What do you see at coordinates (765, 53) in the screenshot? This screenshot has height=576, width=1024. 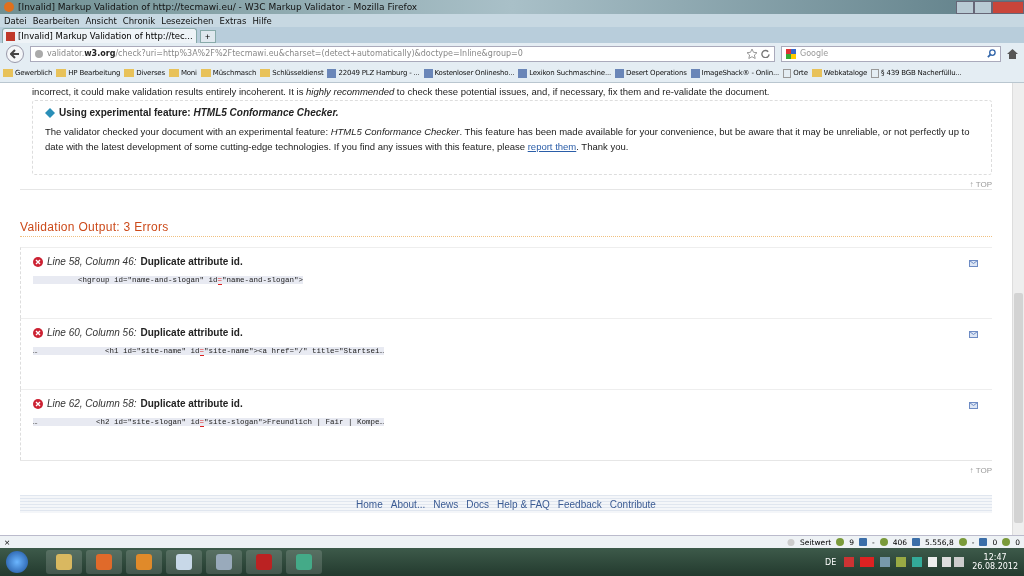 I see `reload-icon` at bounding box center [765, 53].